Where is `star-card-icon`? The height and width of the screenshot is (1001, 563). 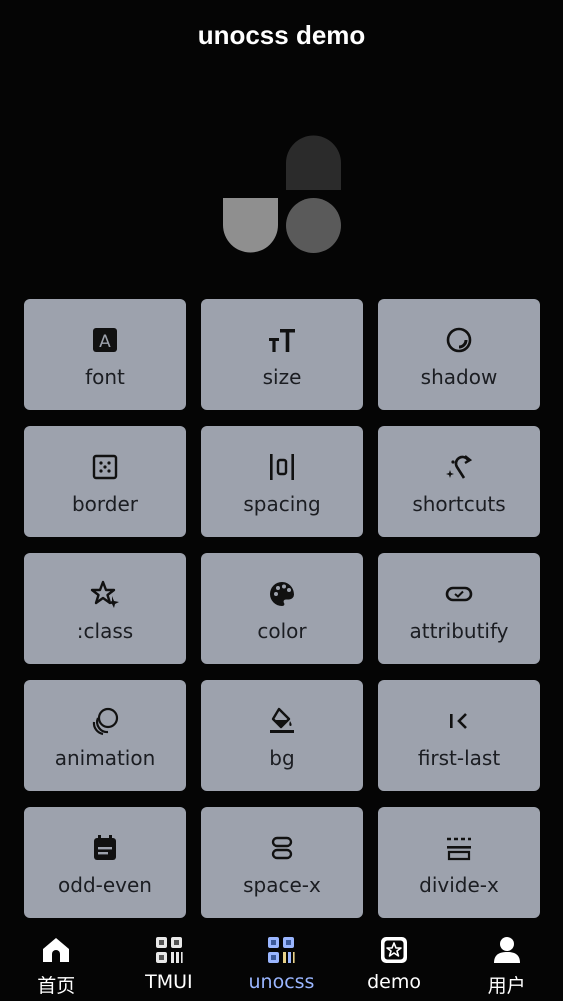 star-card-icon is located at coordinates (394, 950).